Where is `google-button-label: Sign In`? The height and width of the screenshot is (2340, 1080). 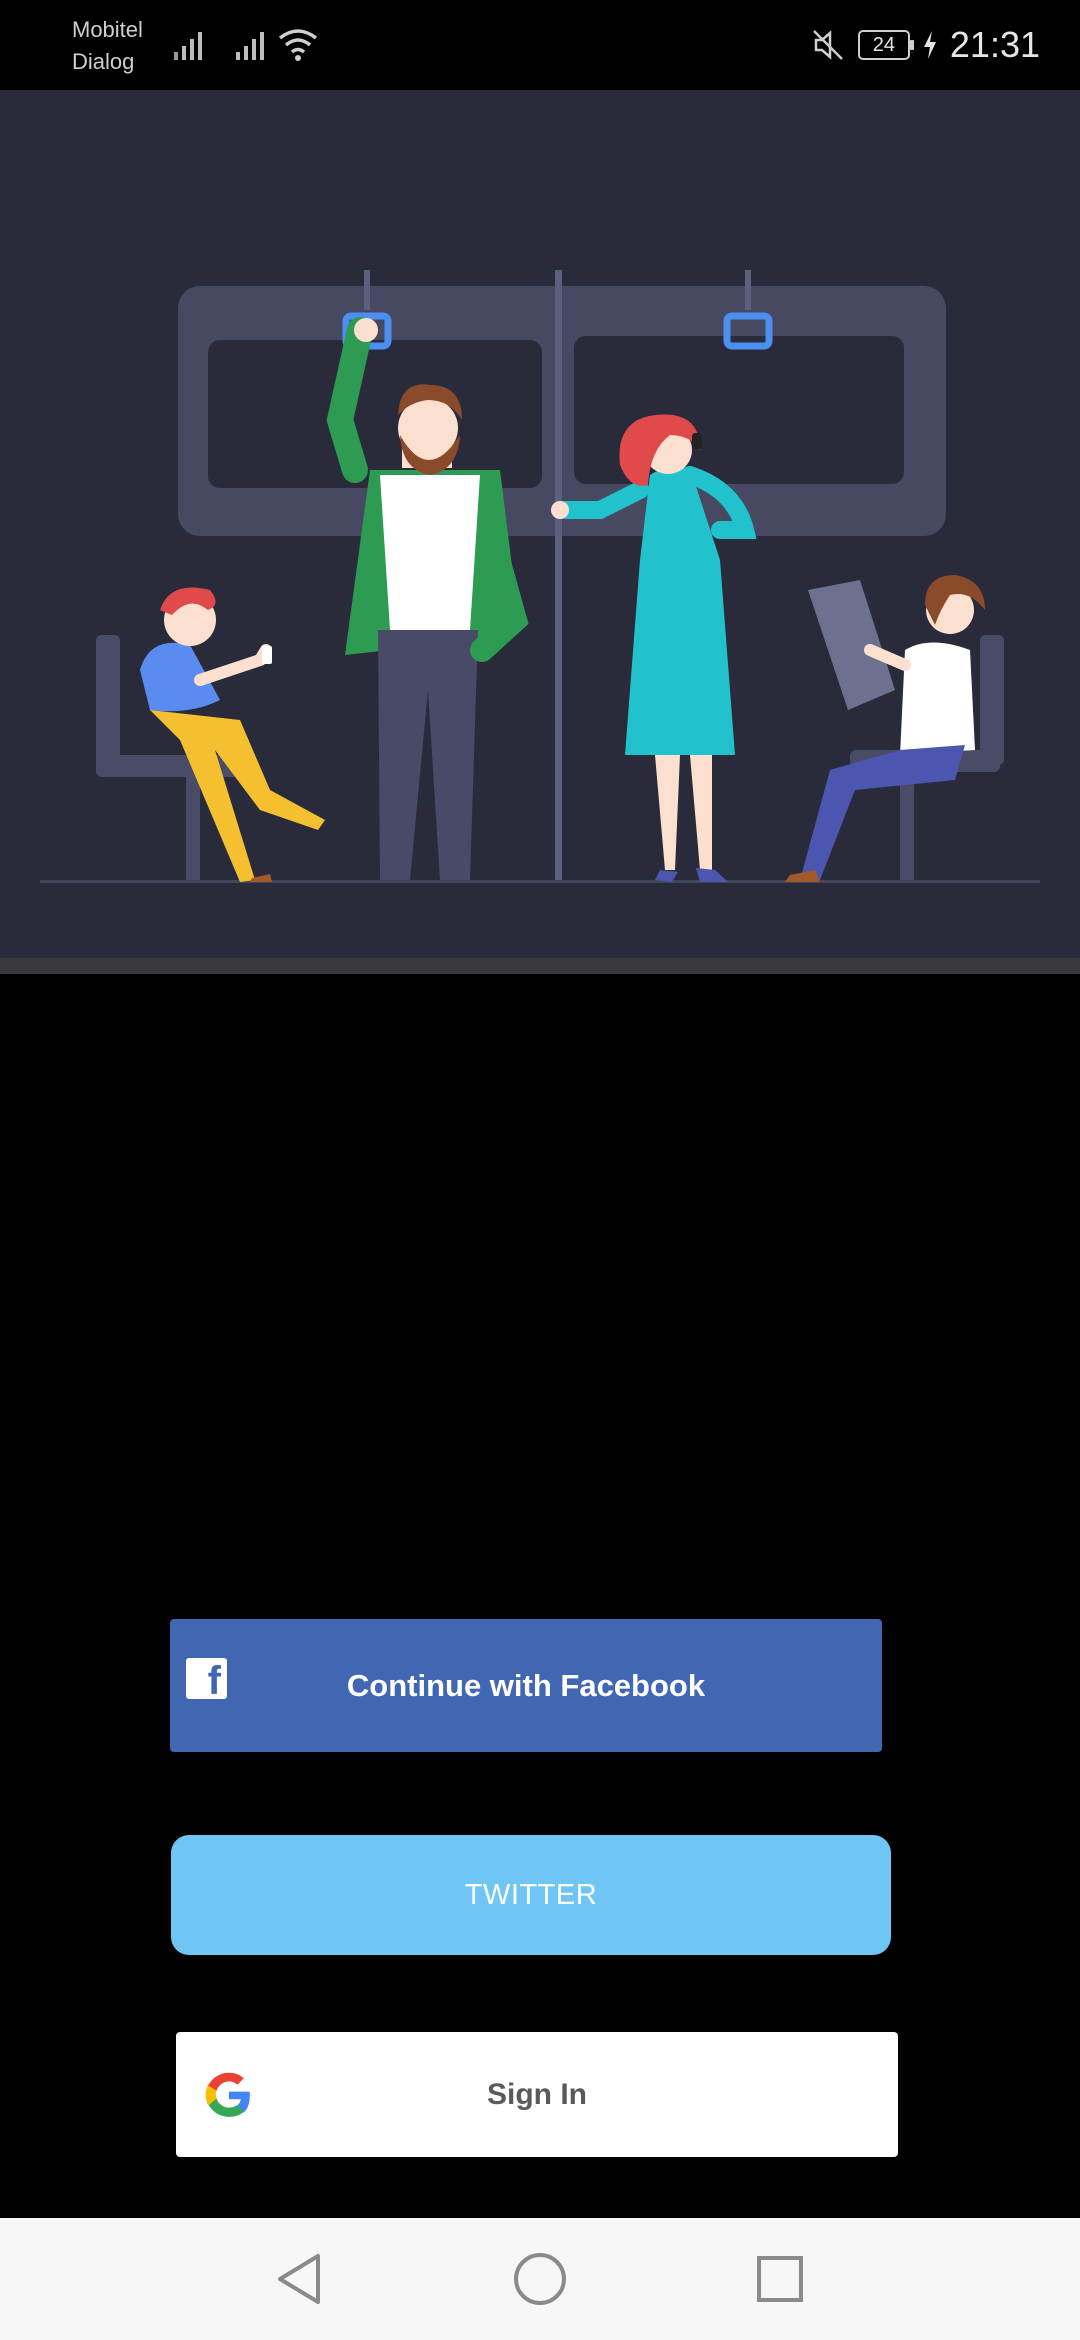
google-button-label: Sign In is located at coordinates (537, 2094).